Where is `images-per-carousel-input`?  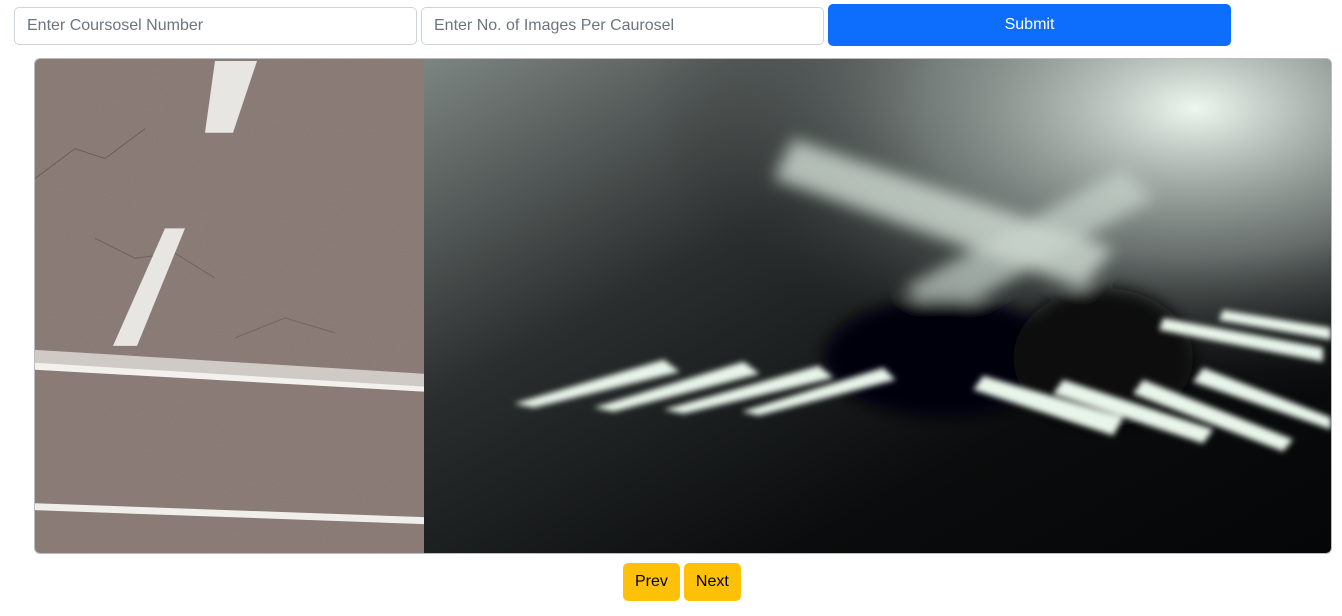
images-per-carousel-input is located at coordinates (622, 26).